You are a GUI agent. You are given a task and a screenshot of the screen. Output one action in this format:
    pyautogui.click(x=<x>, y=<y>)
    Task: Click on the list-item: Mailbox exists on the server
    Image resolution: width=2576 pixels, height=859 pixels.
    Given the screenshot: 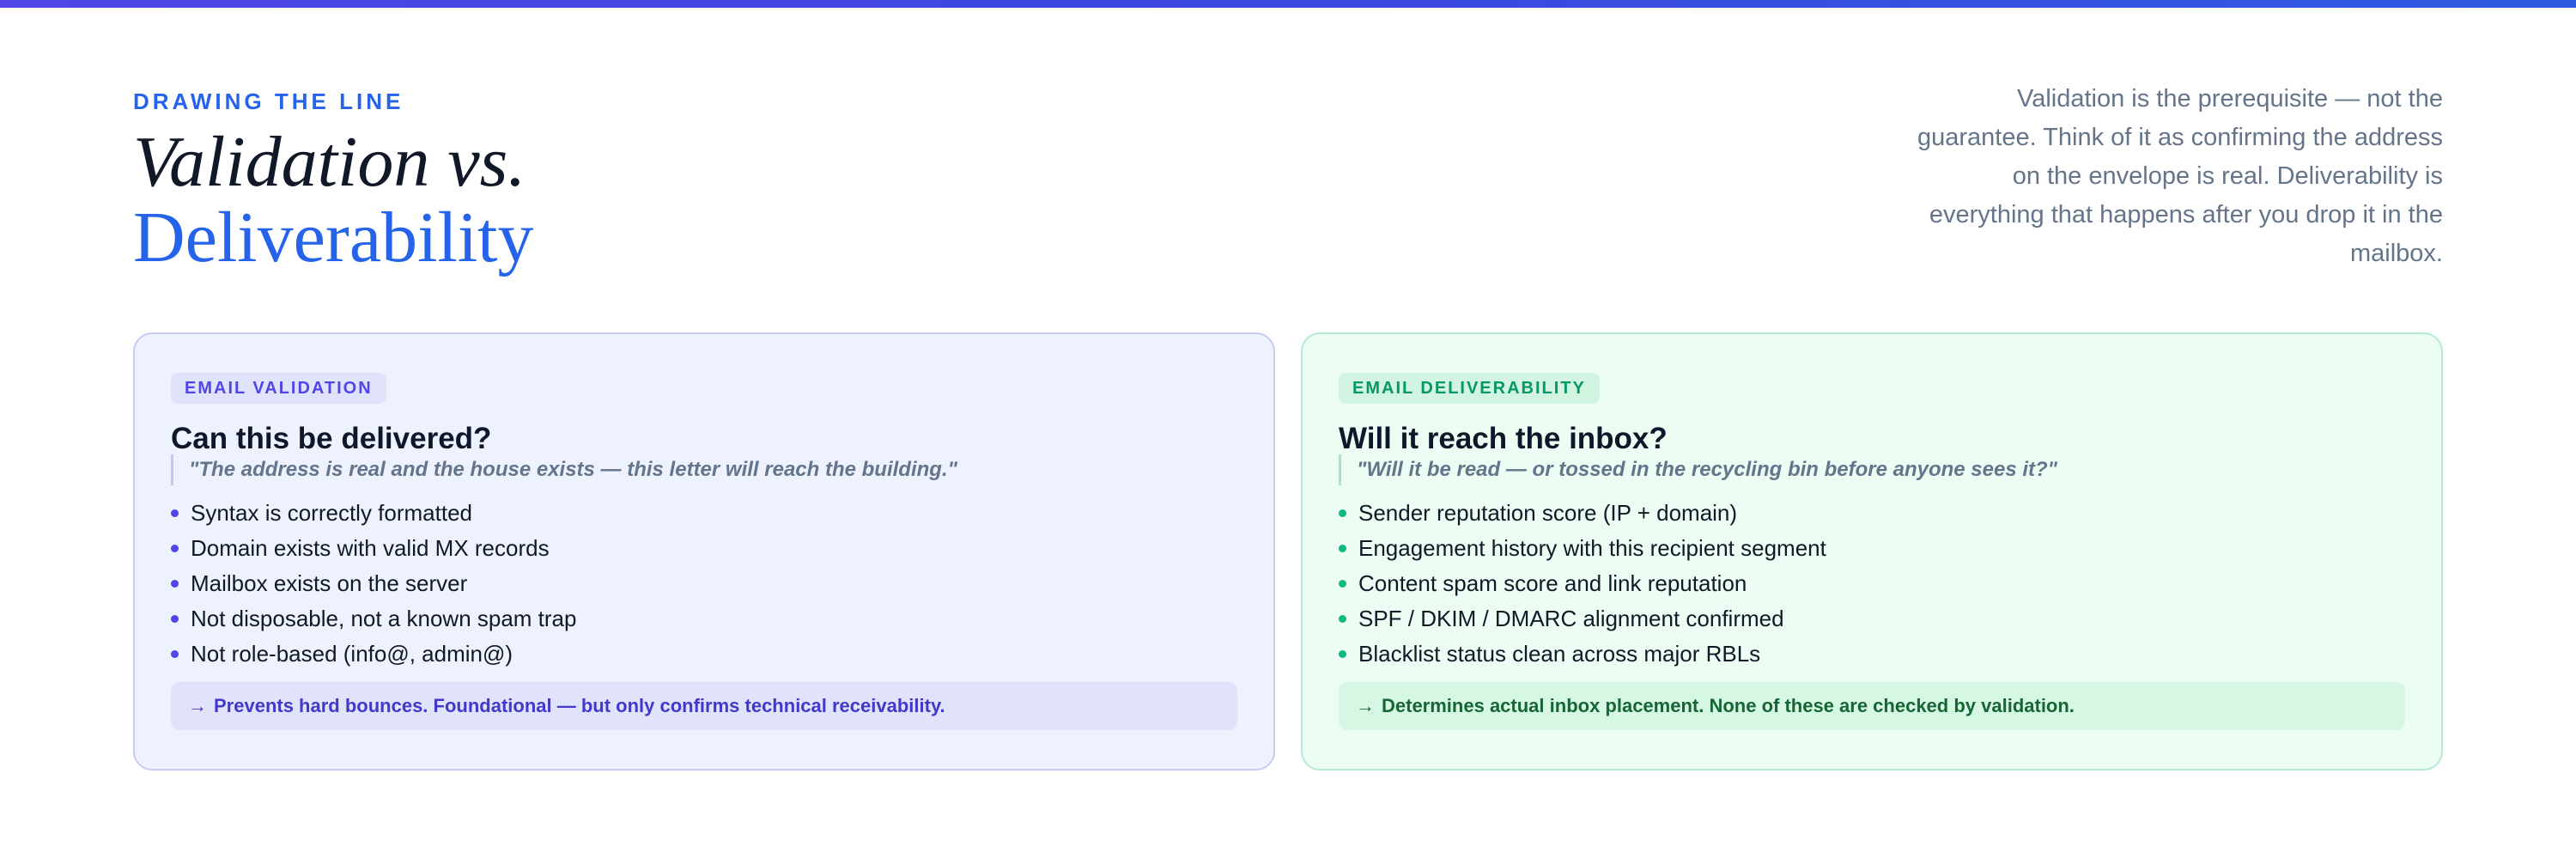 What is the action you would take?
    pyautogui.click(x=374, y=583)
    